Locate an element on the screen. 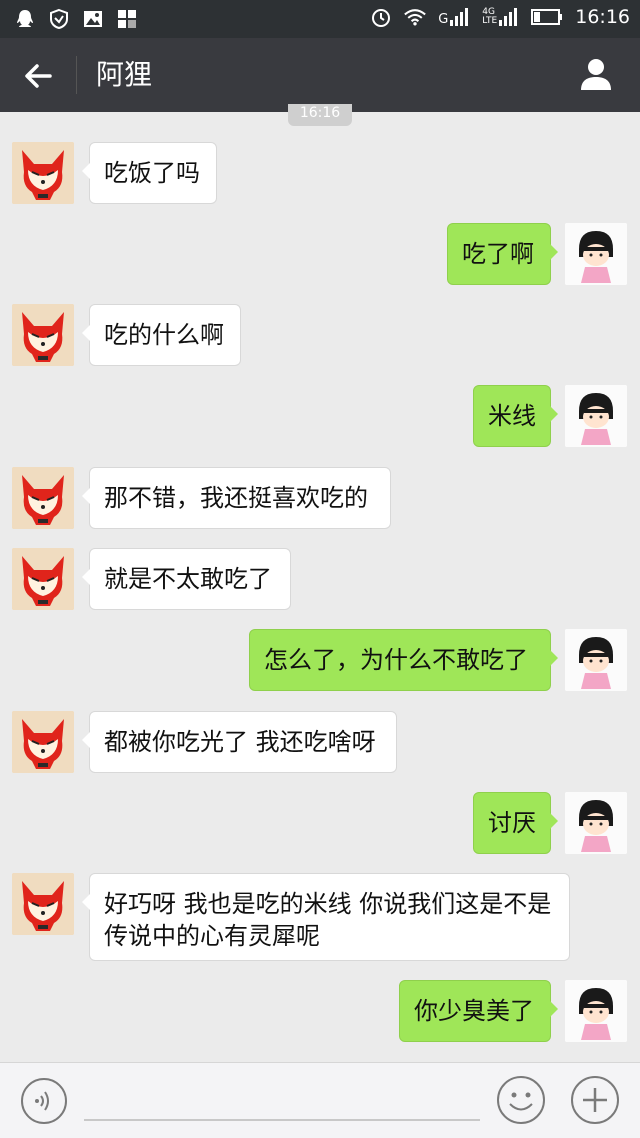  outgoing-message-bubble: 怎么了，为什么不敢吃了 is located at coordinates (403, 660).